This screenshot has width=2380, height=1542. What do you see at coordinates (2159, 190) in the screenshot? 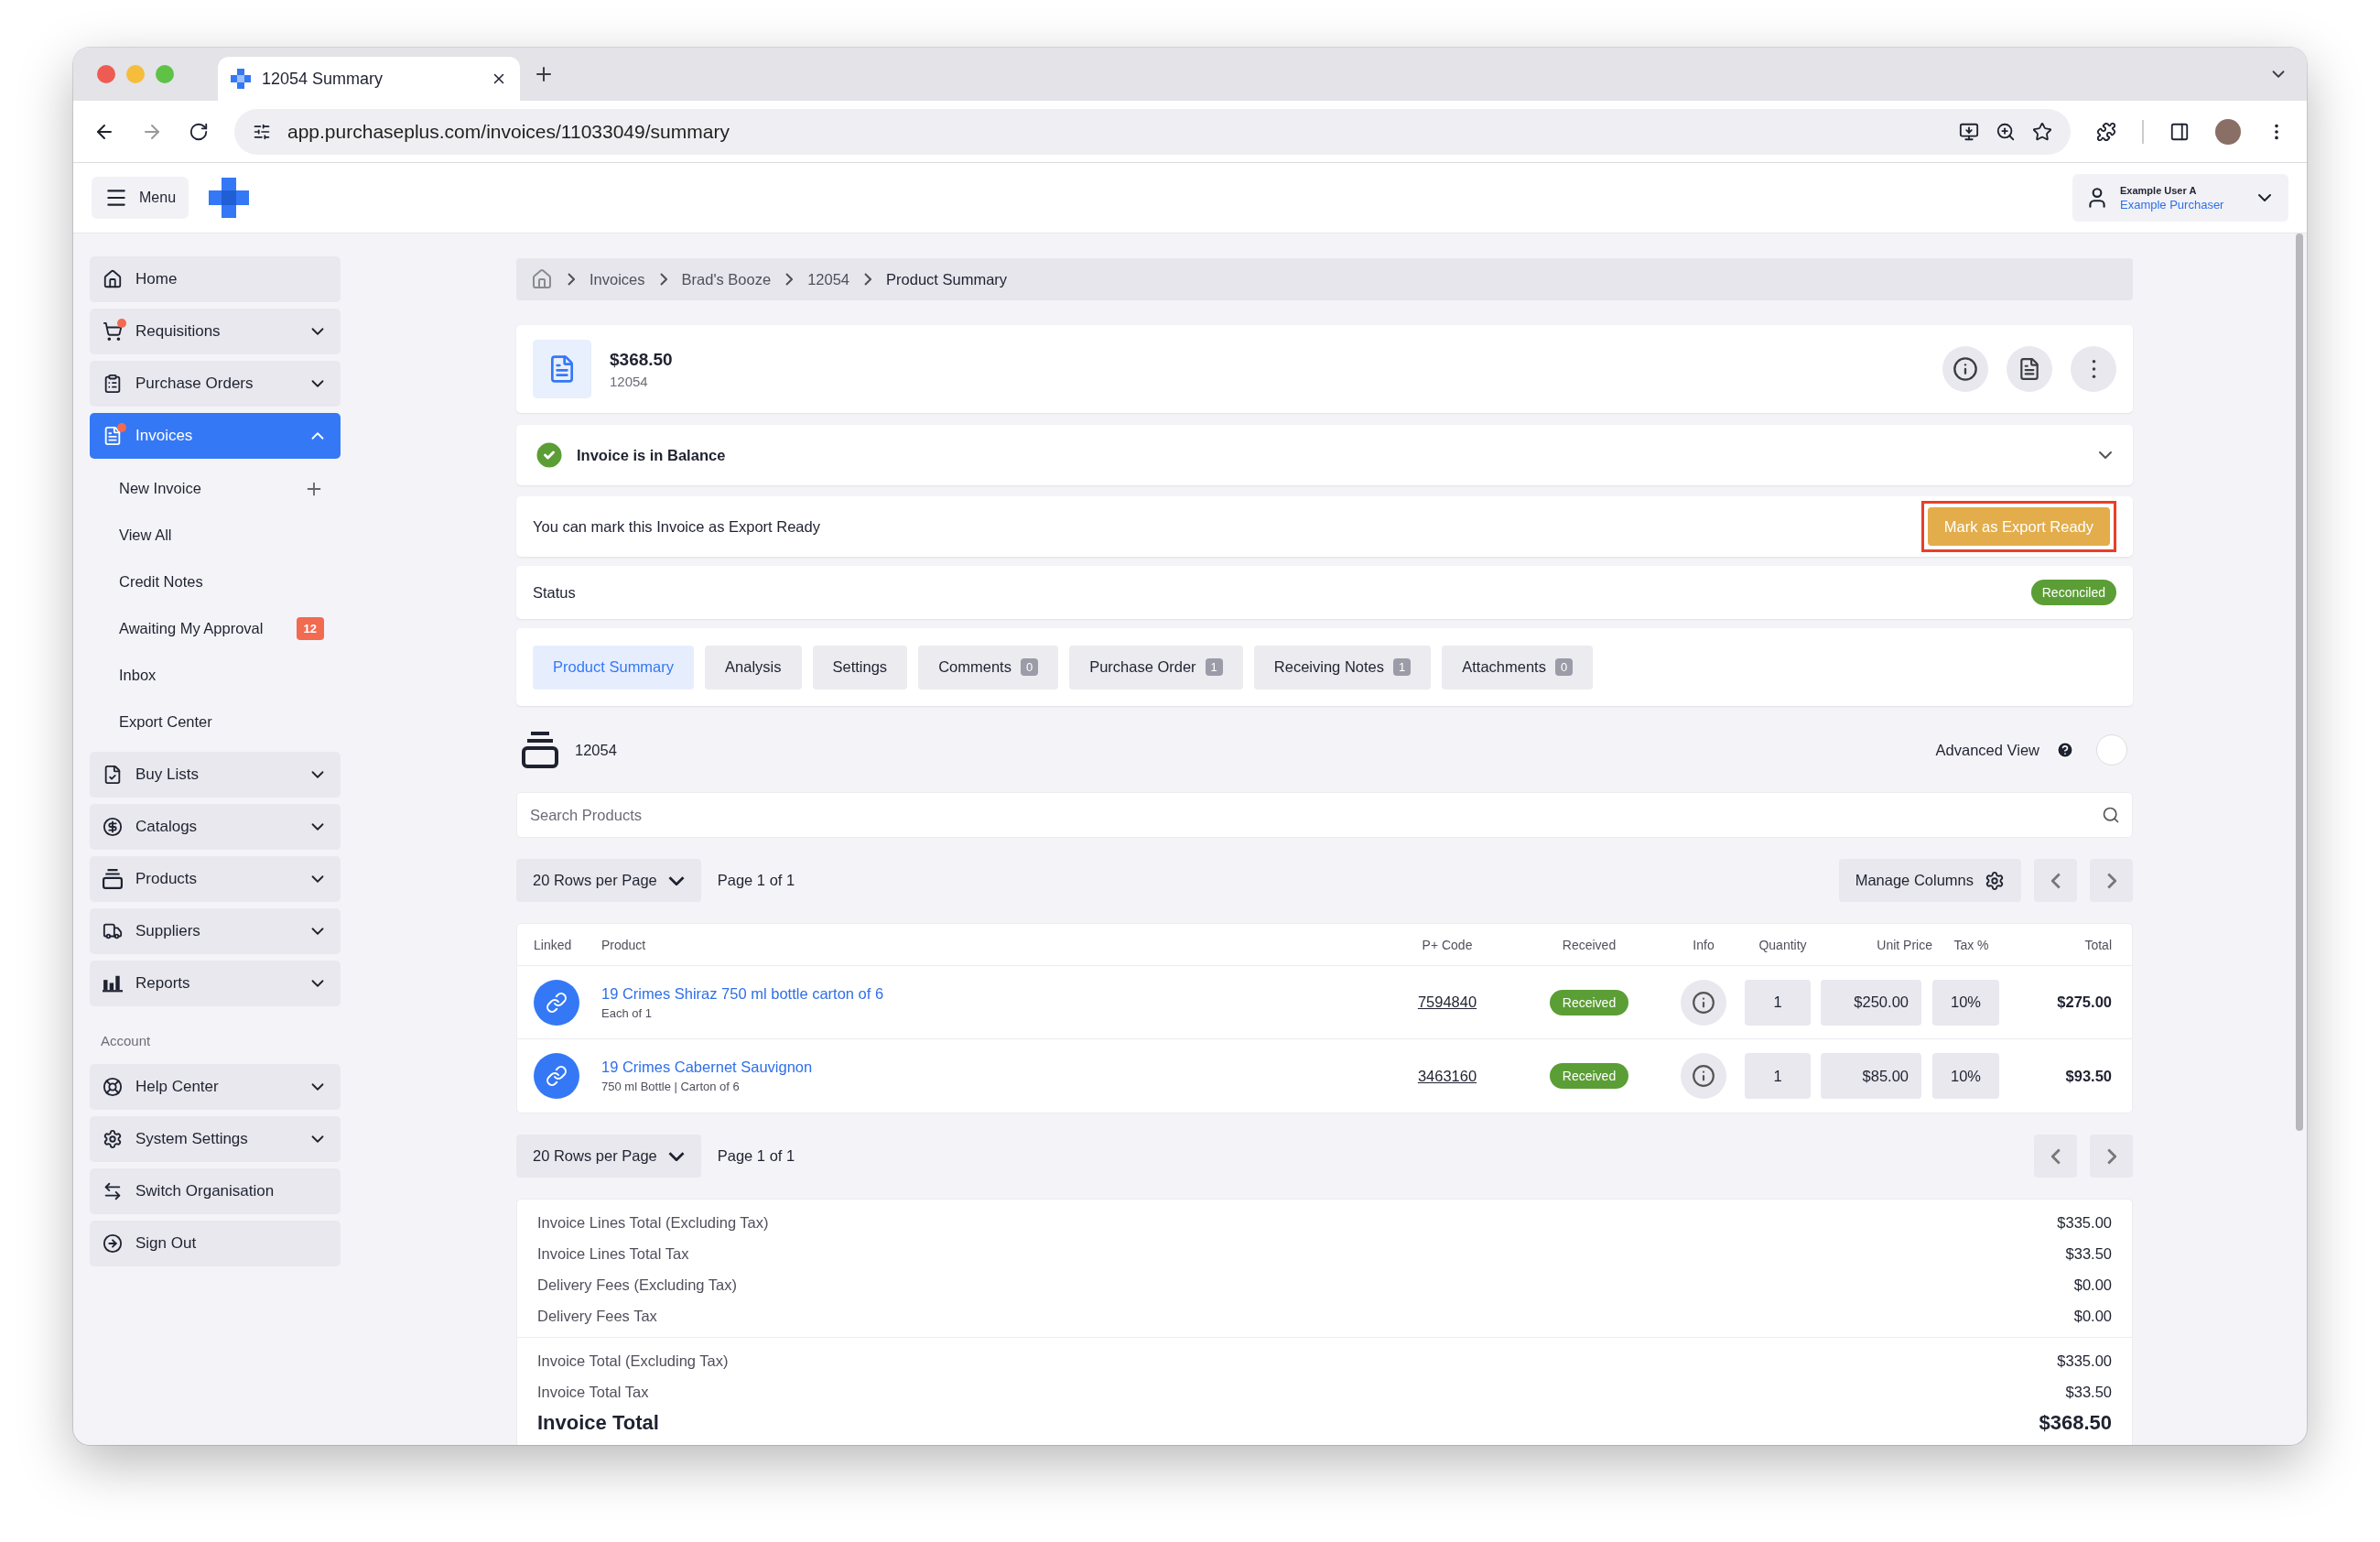
I see `user-name: Example User A` at bounding box center [2159, 190].